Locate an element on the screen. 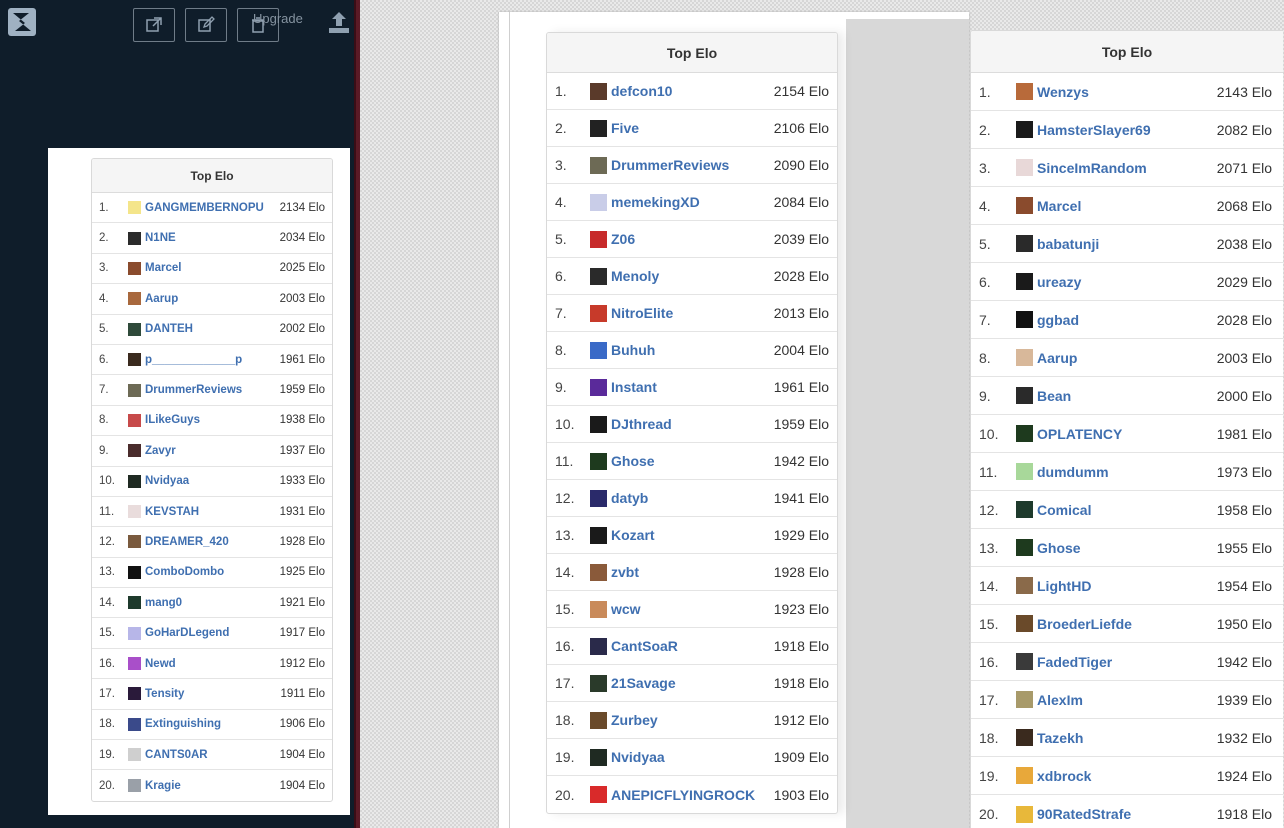 The height and width of the screenshot is (828, 1284). player-name-link: CANTS0AR is located at coordinates (209, 755).